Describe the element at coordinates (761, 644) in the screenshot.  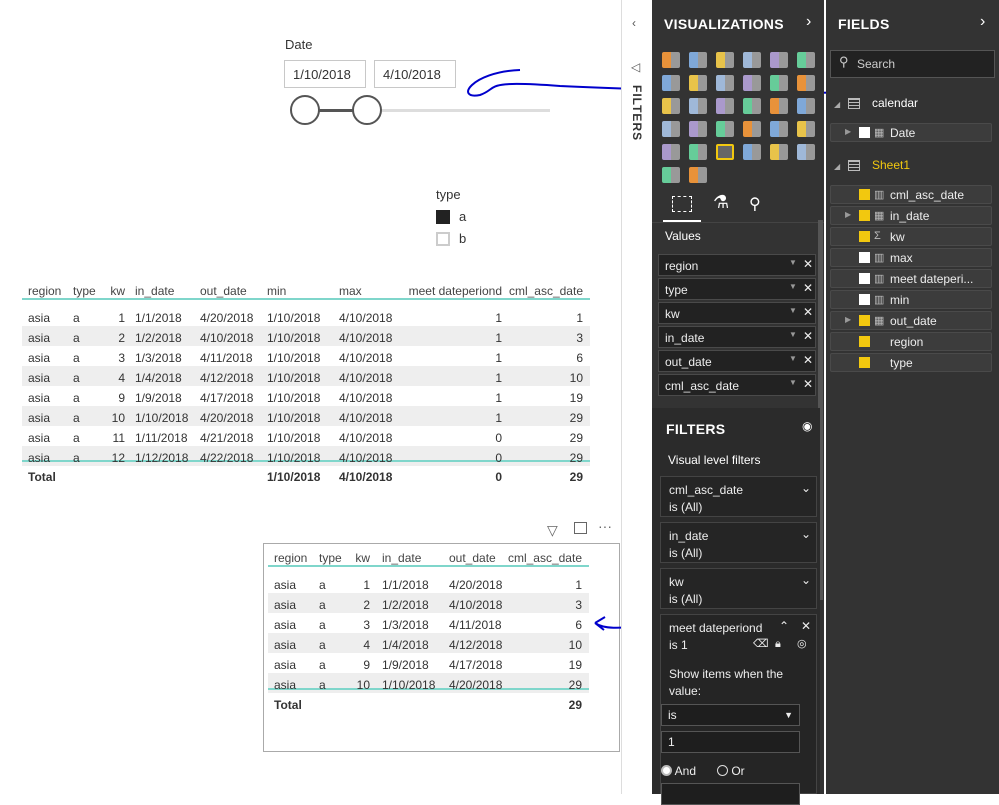
I see `clear-filter-eraser-icon: ⌫` at that location.